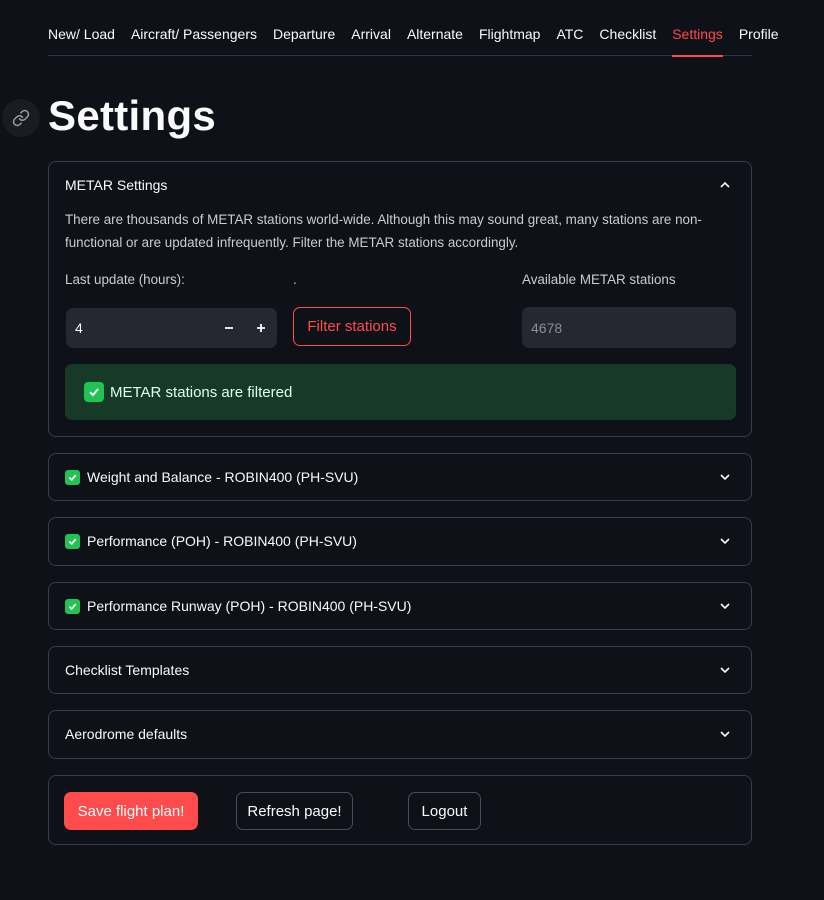 The image size is (824, 900). What do you see at coordinates (569, 37) in the screenshot?
I see `tab-atc: ATC` at bounding box center [569, 37].